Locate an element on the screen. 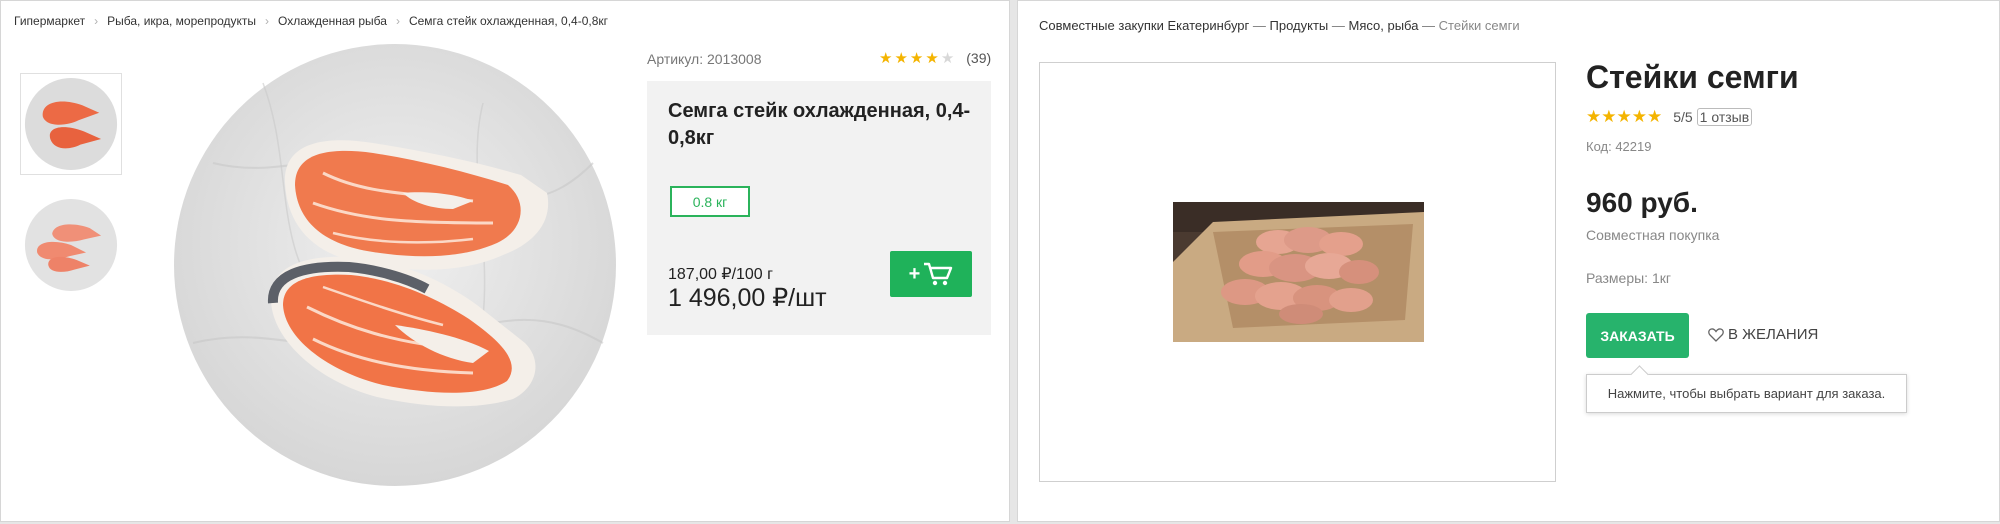  order-button: ЗАКАЗАТЬ is located at coordinates (1637, 335).